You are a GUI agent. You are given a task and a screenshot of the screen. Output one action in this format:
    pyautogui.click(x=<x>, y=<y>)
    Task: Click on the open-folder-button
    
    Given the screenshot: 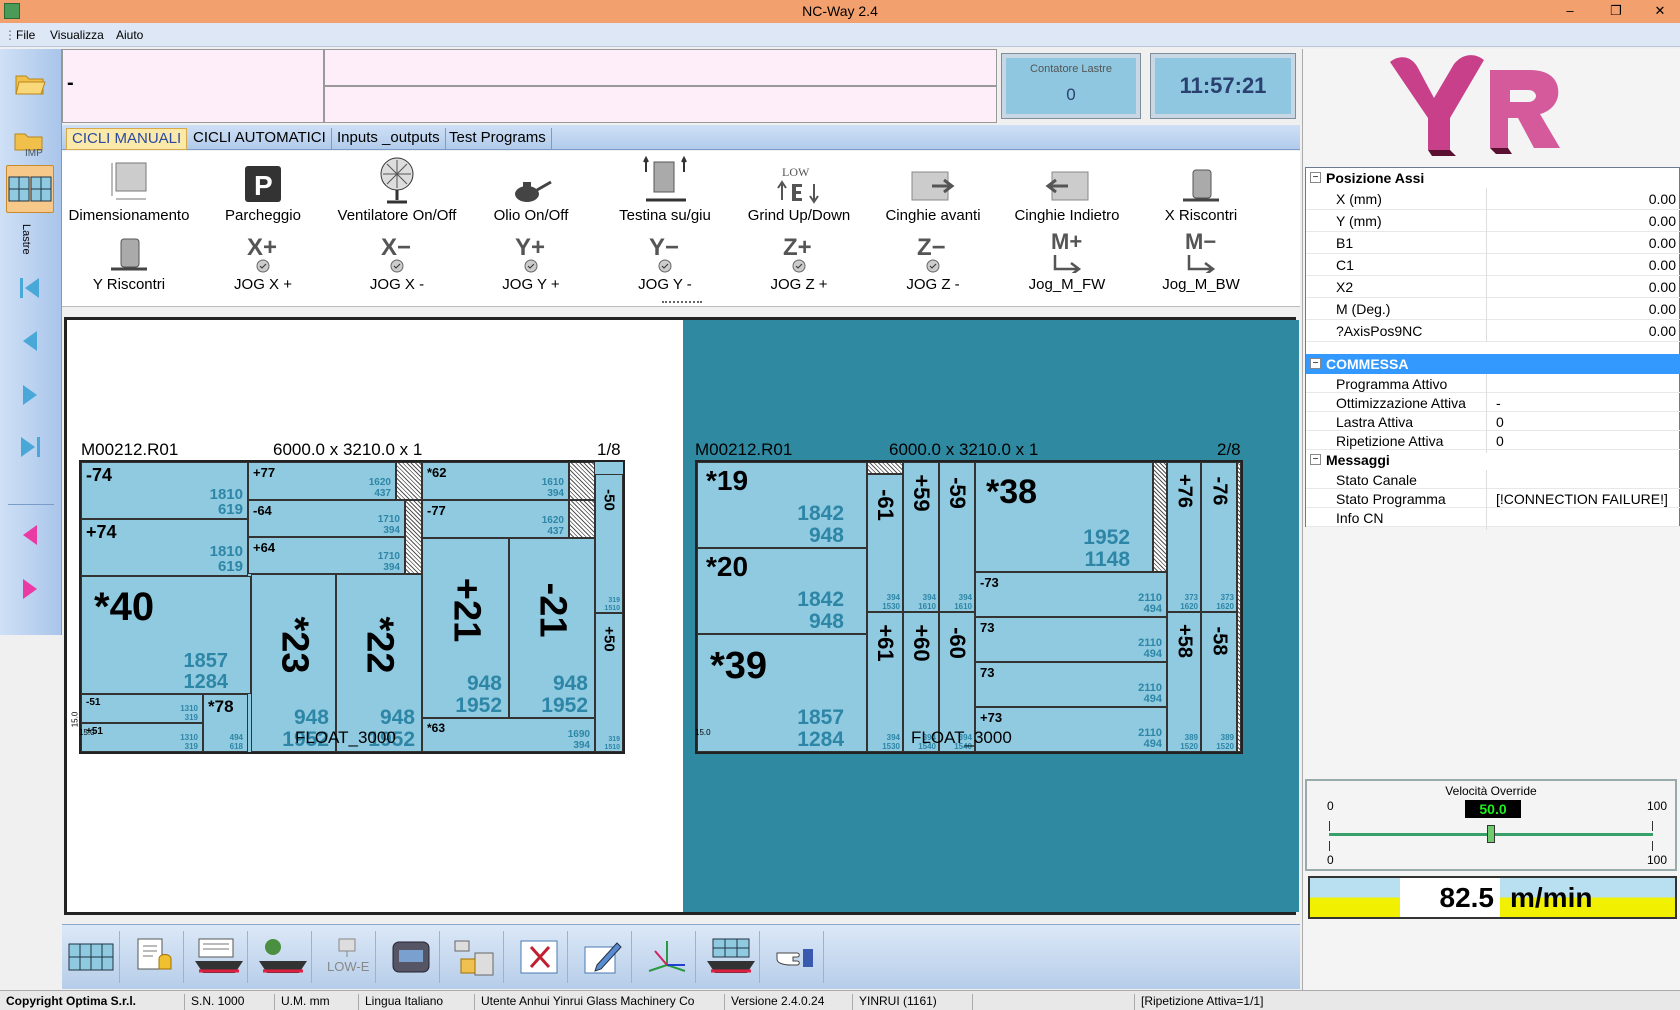 What is the action you would take?
    pyautogui.click(x=30, y=83)
    